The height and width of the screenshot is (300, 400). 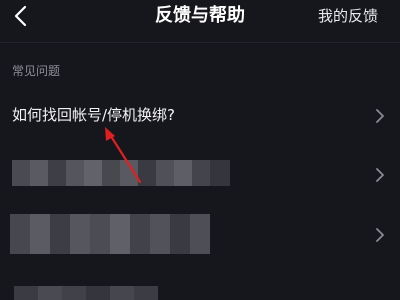 What do you see at coordinates (200, 290) in the screenshot?
I see `faq-item-blurred` at bounding box center [200, 290].